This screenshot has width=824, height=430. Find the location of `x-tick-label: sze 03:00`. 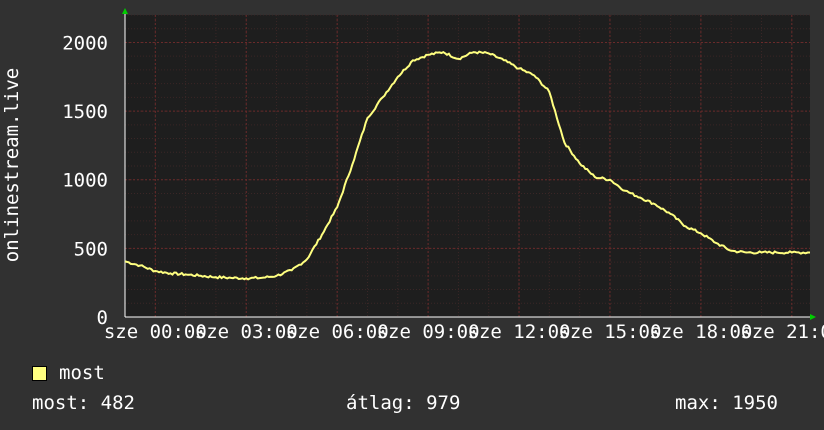

x-tick-label: sze 03:00 is located at coordinates (246, 332).